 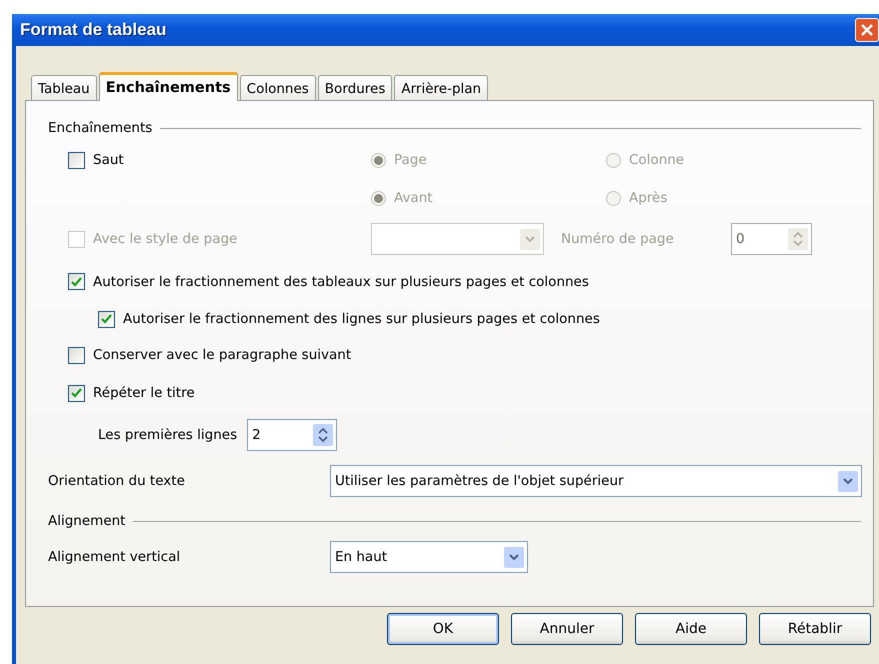 I want to click on checkbox-label: Conserver avec le paragraphe suivant, so click(x=222, y=355).